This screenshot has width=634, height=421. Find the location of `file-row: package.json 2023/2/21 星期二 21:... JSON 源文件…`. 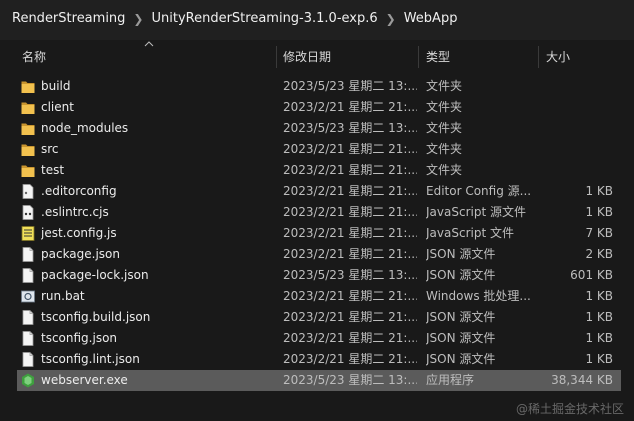

file-row: package.json 2023/2/21 星期二 21:... JSON 源文件… is located at coordinates (319, 254).